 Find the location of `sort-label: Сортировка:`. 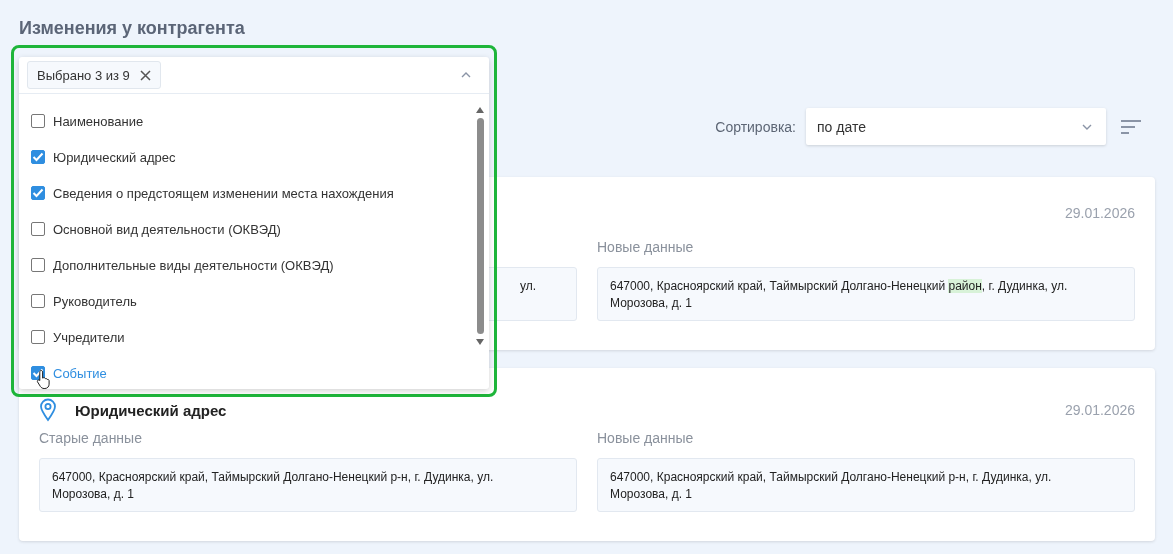

sort-label: Сортировка: is located at coordinates (755, 126).